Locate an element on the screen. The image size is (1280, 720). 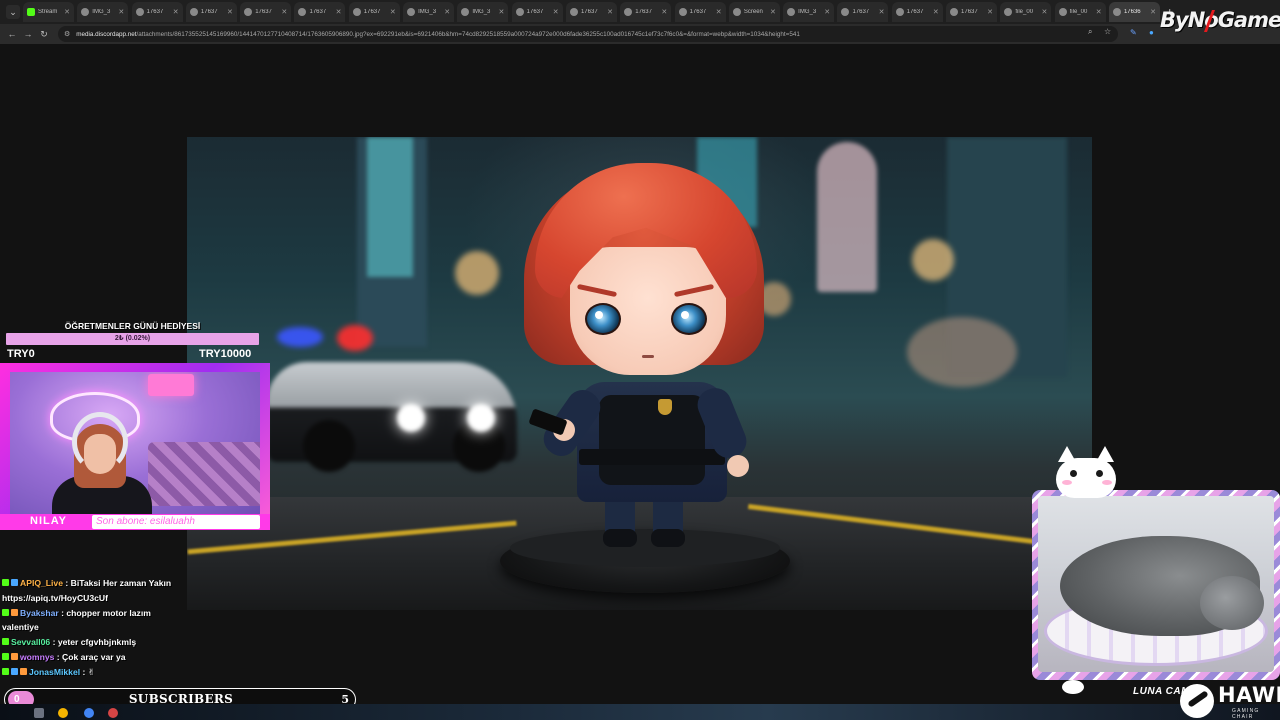
chrome-icon is located at coordinates (63, 713).